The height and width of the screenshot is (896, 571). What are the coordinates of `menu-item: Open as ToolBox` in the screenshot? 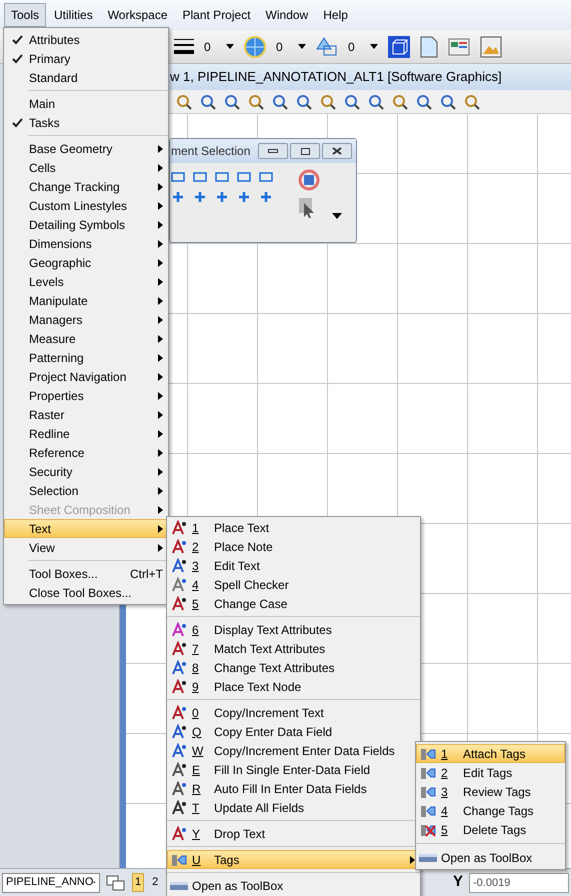 It's located at (293, 885).